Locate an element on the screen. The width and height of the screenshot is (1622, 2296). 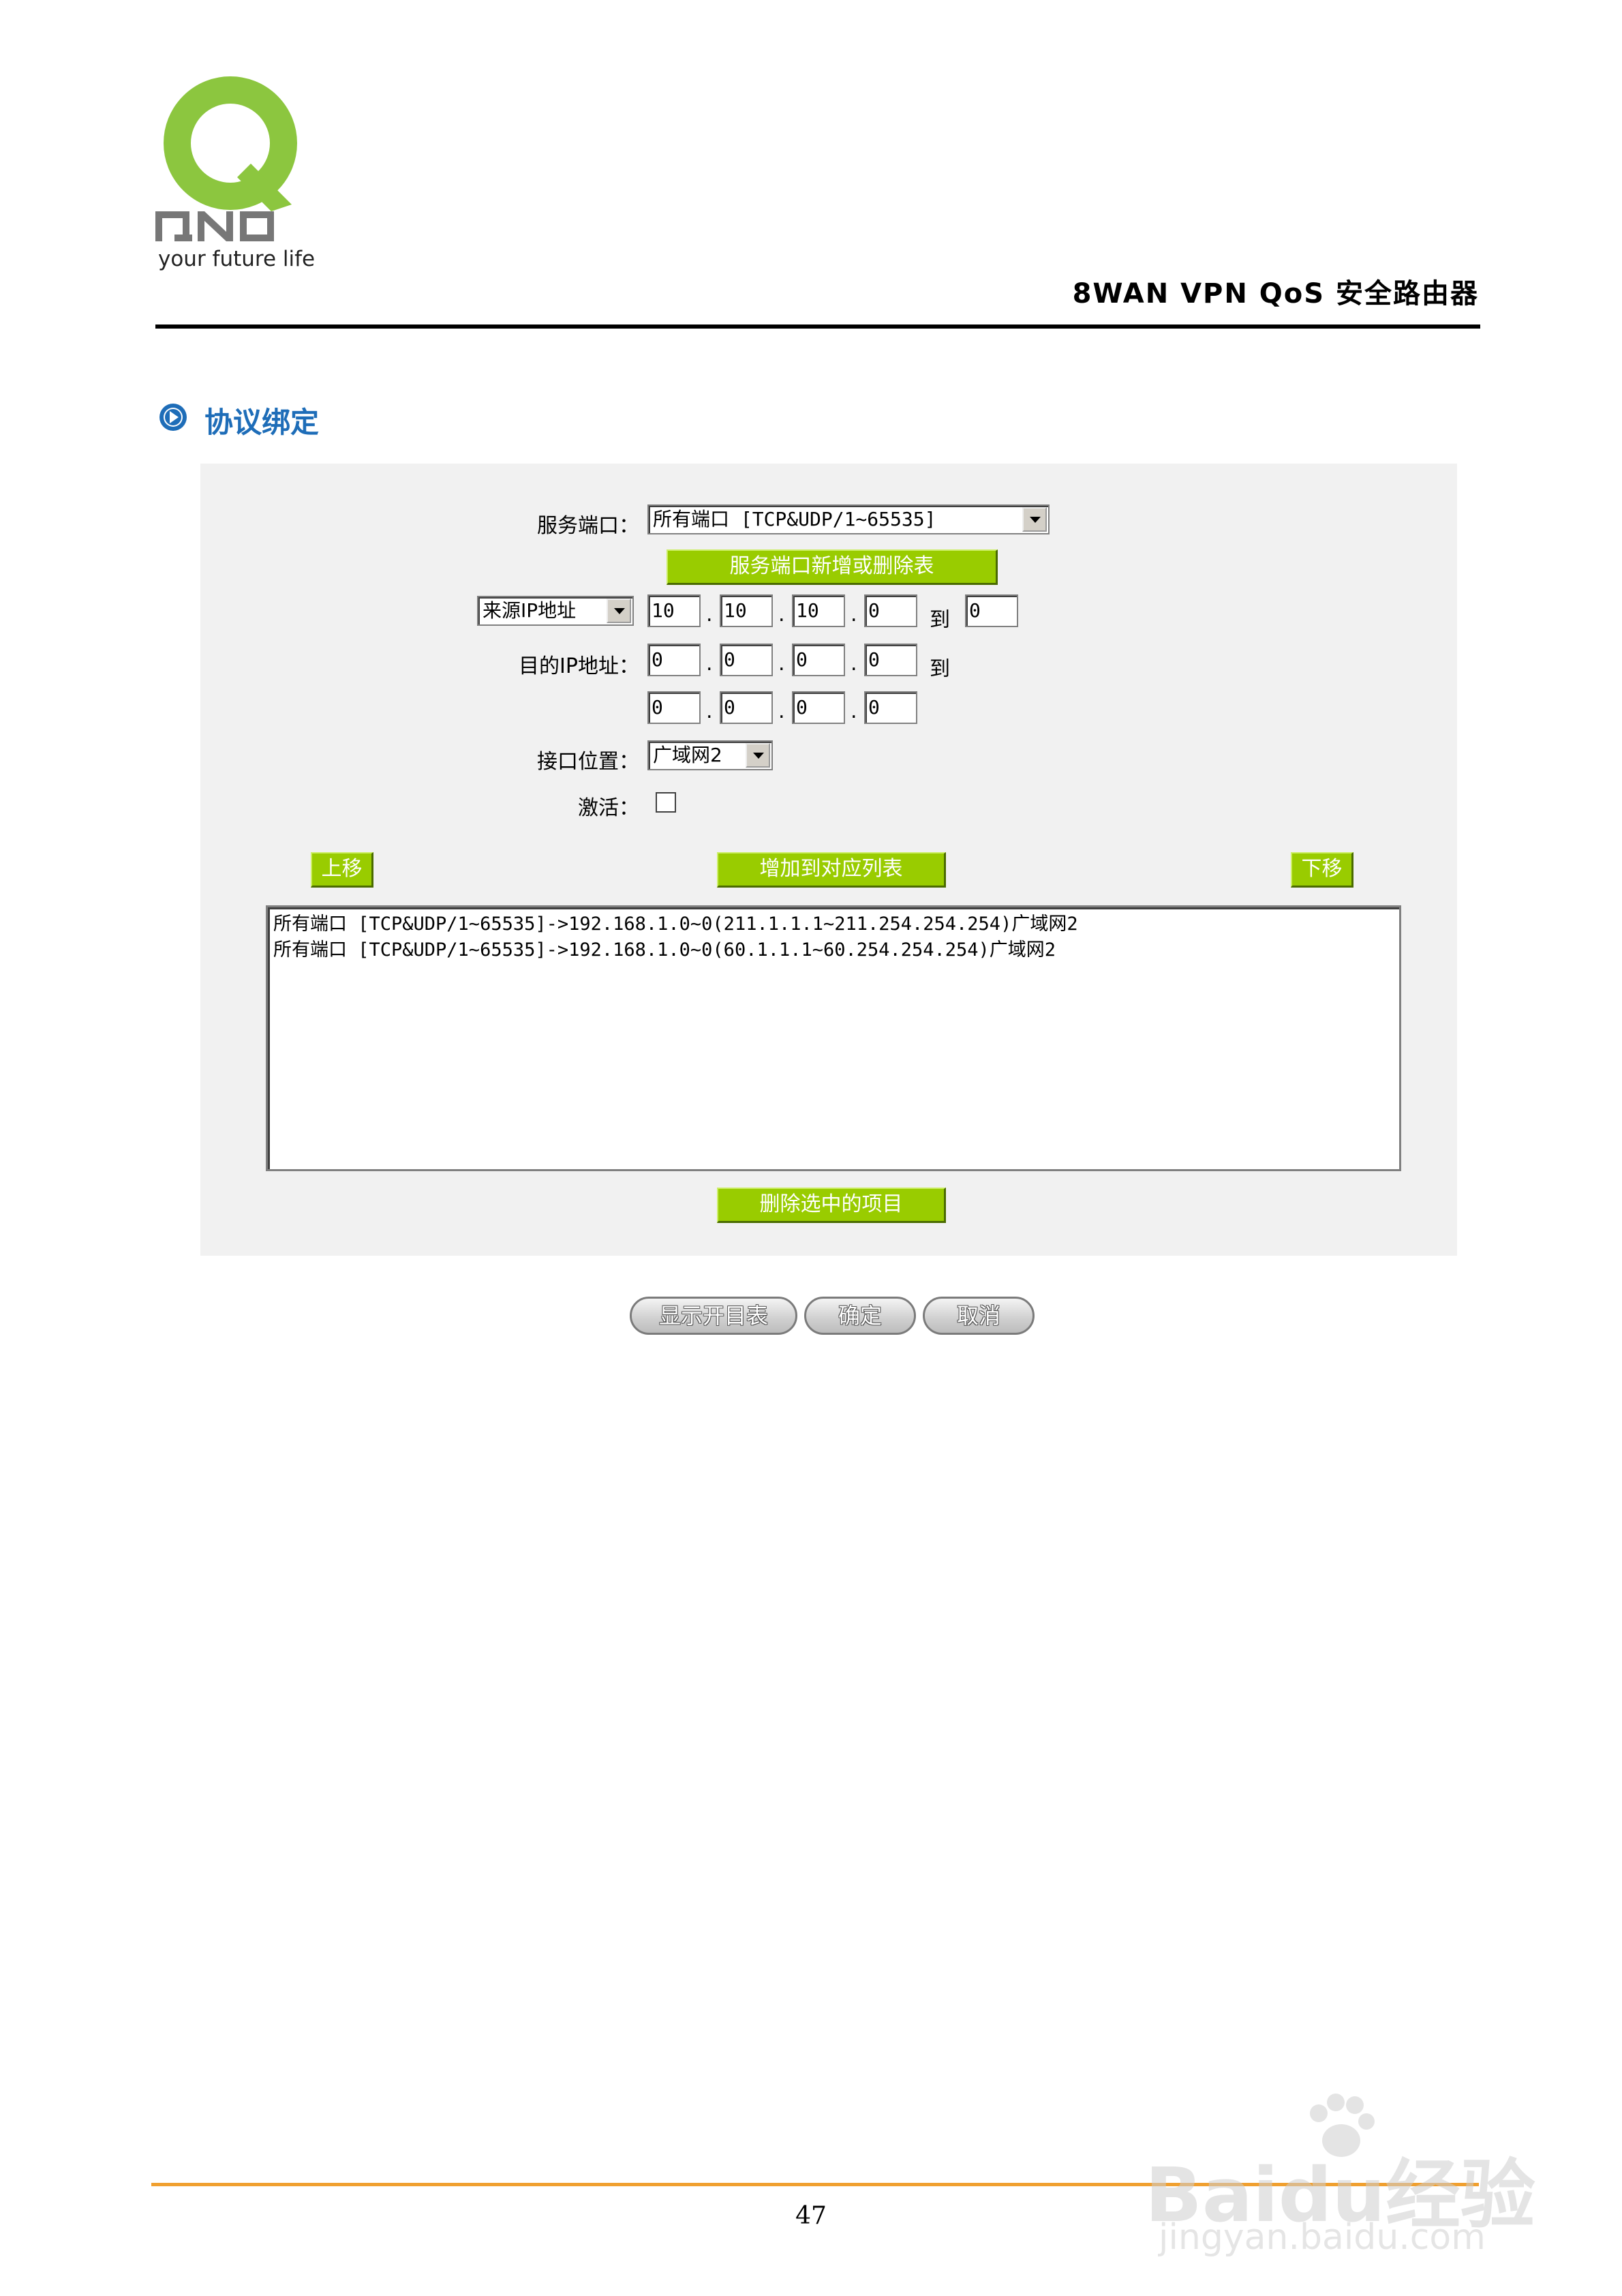
interface-select-value: 广域网2 is located at coordinates (687, 755).